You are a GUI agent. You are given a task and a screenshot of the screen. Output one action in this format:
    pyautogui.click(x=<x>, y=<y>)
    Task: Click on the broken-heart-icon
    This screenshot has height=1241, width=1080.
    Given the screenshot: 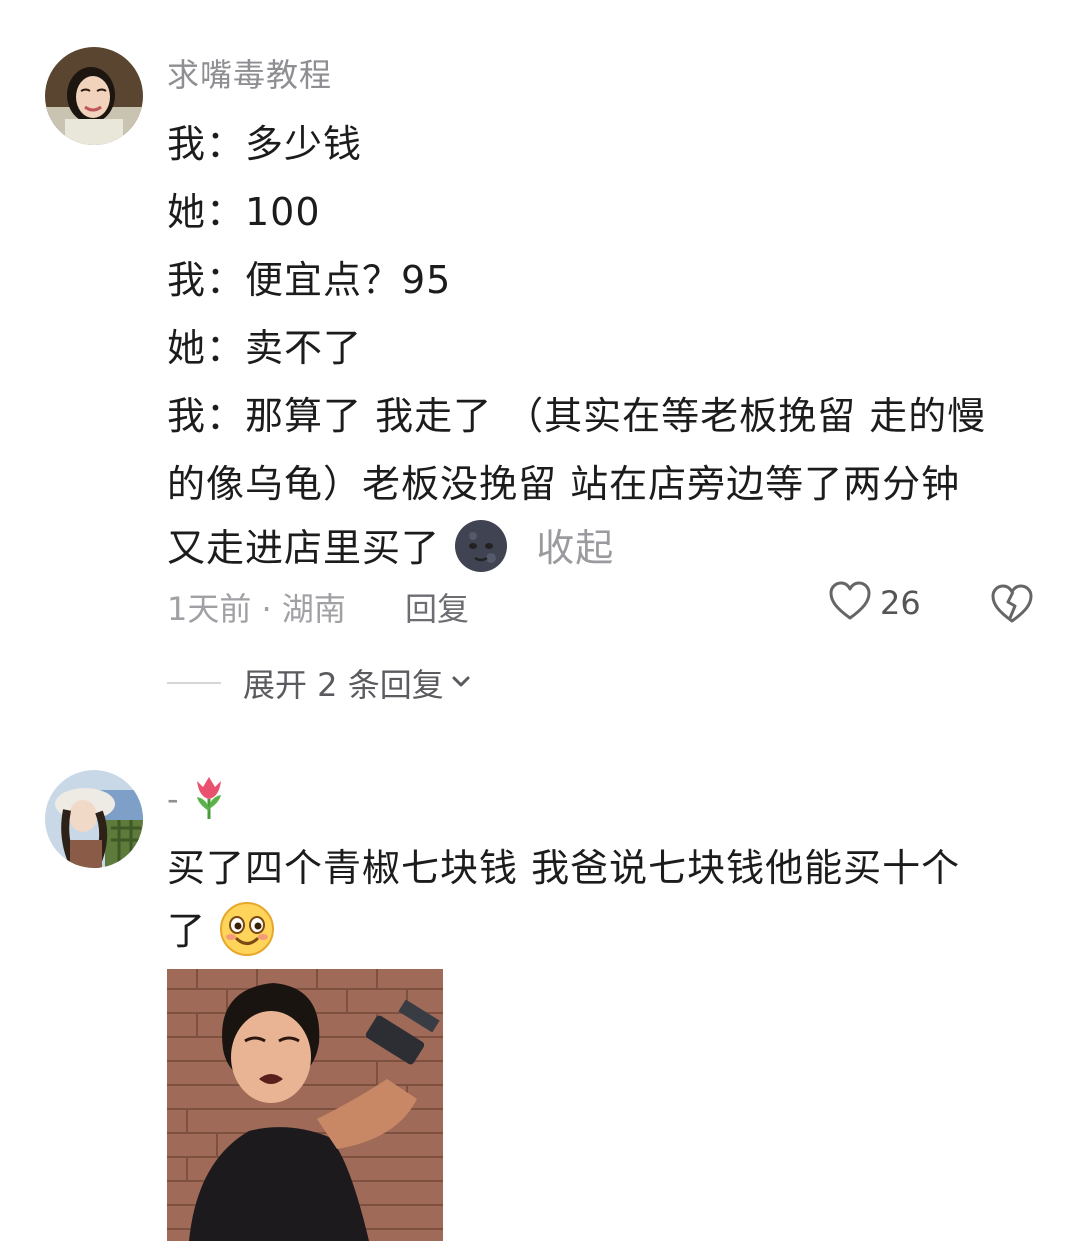 What is the action you would take?
    pyautogui.click(x=1012, y=606)
    